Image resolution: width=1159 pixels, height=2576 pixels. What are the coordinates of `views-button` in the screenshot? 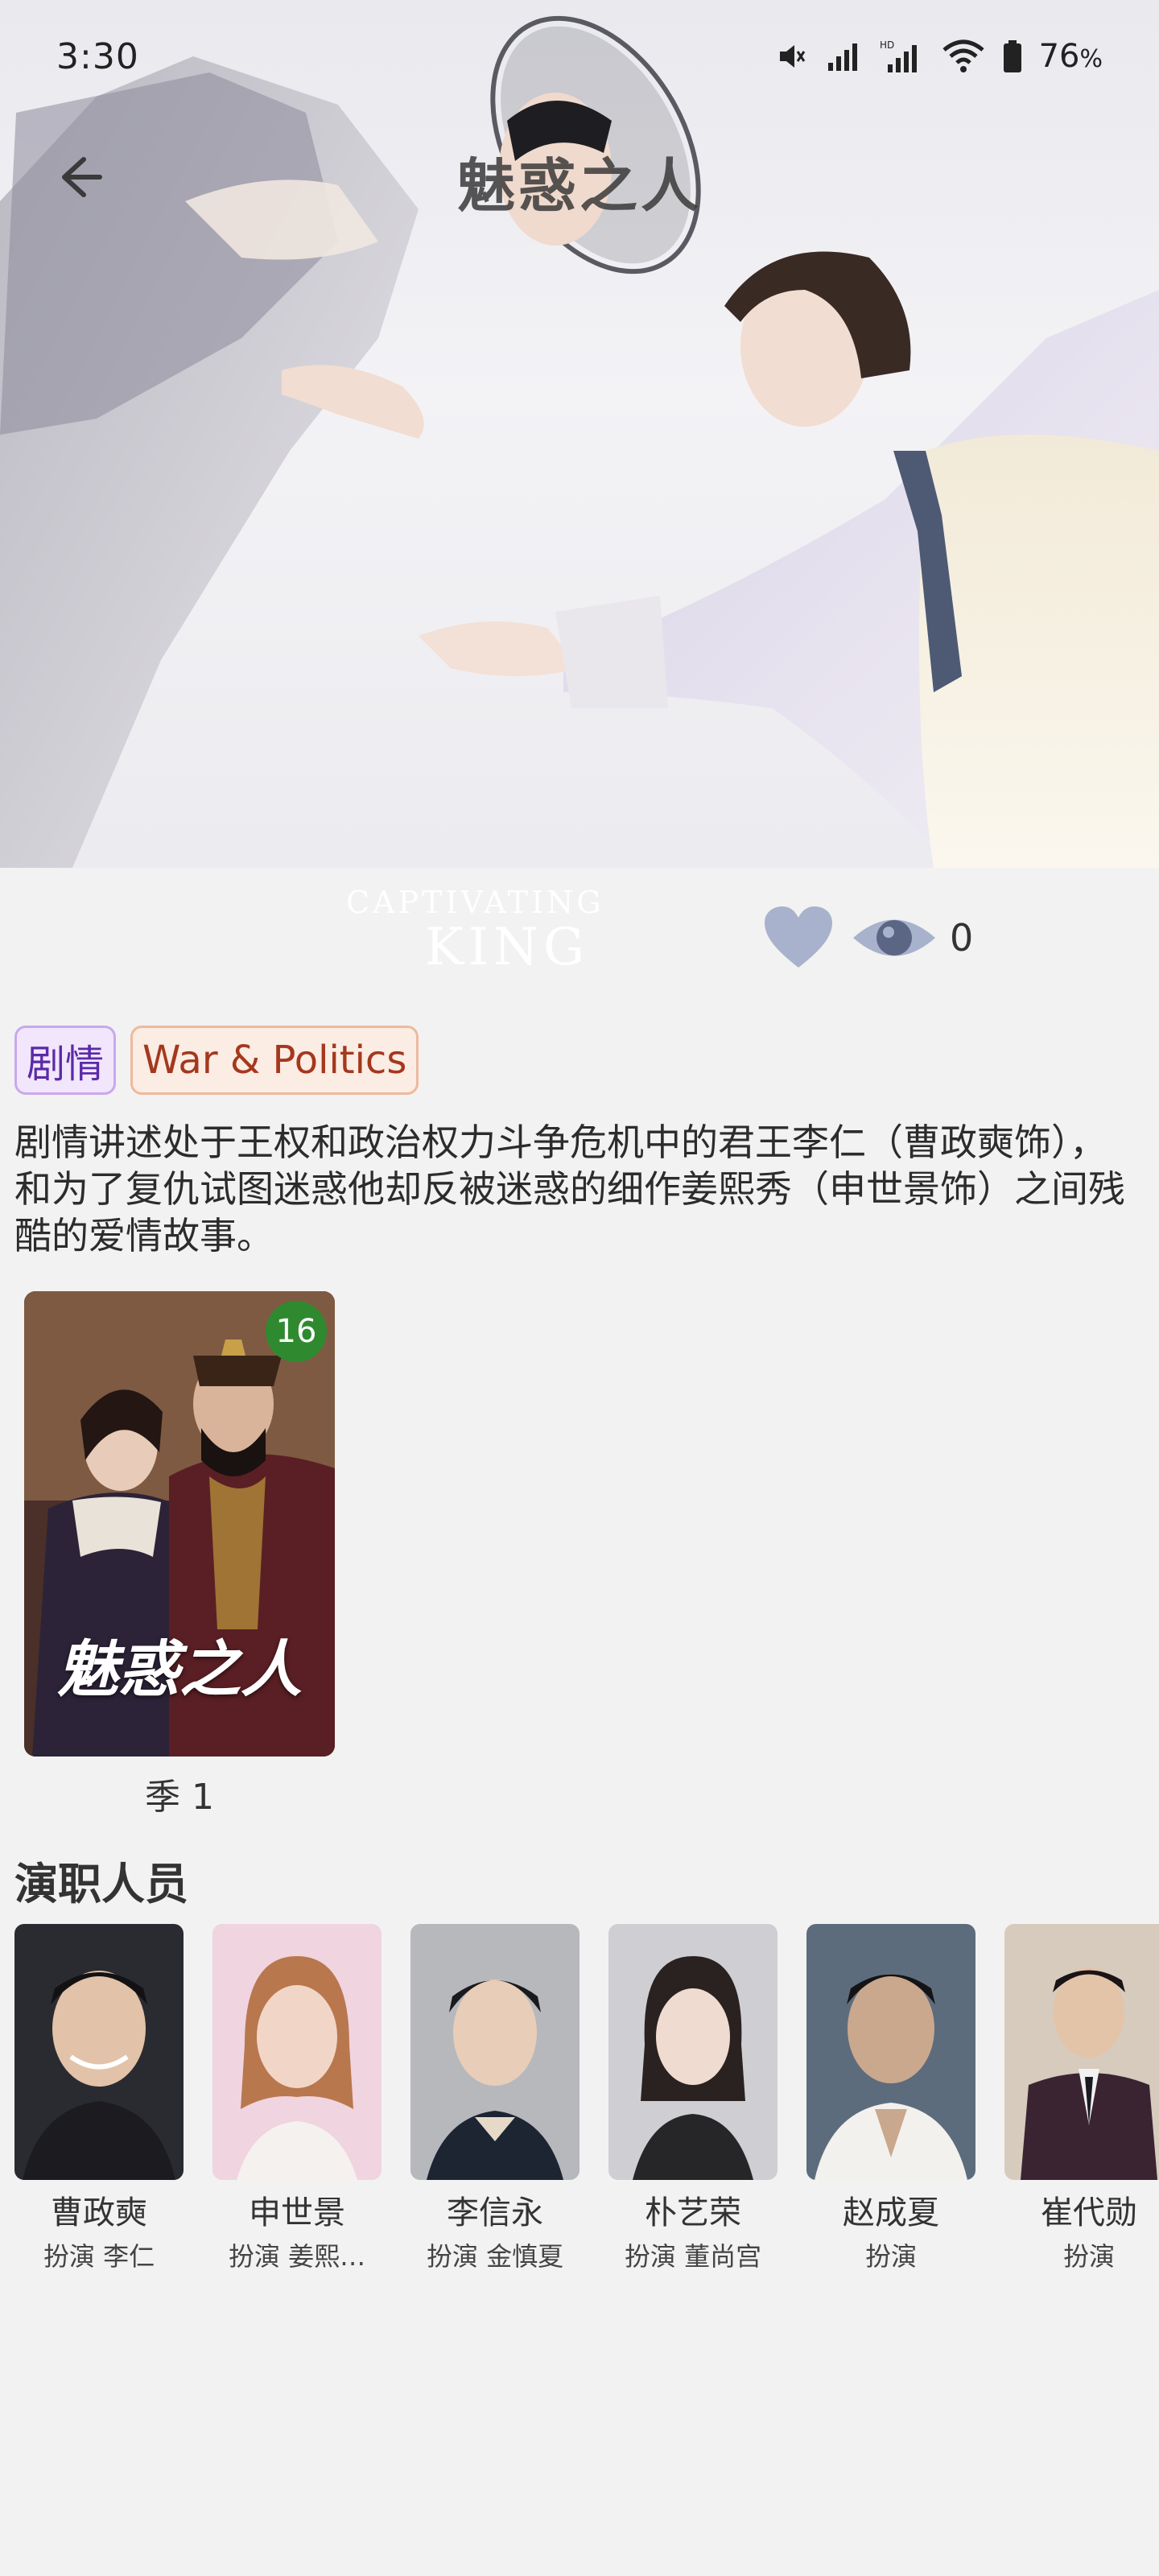 It's located at (894, 938).